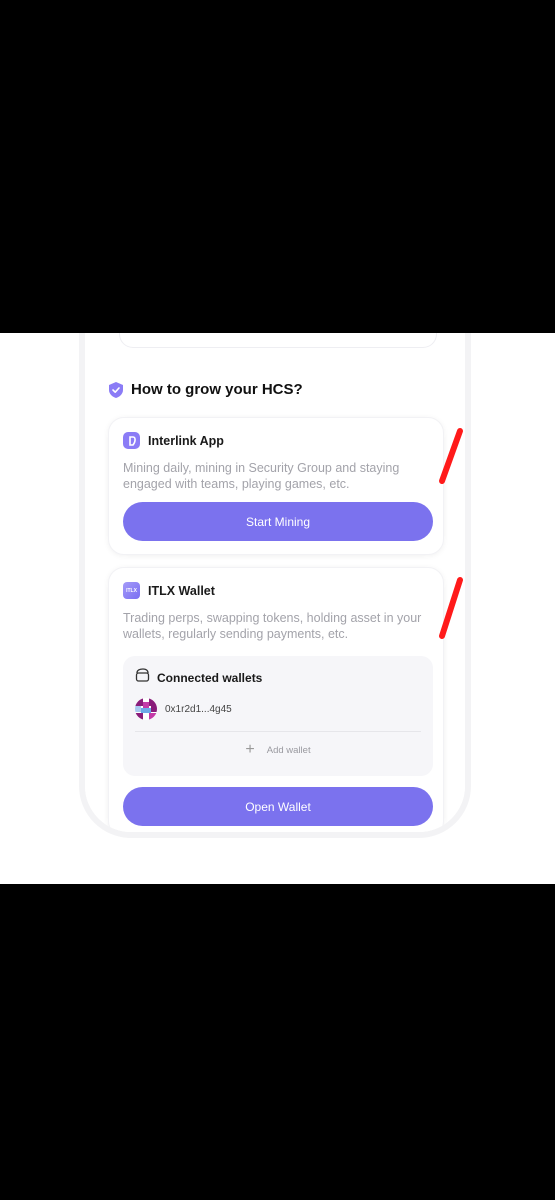  What do you see at coordinates (131, 590) in the screenshot?
I see `itlx-wallet-icon: ITLX` at bounding box center [131, 590].